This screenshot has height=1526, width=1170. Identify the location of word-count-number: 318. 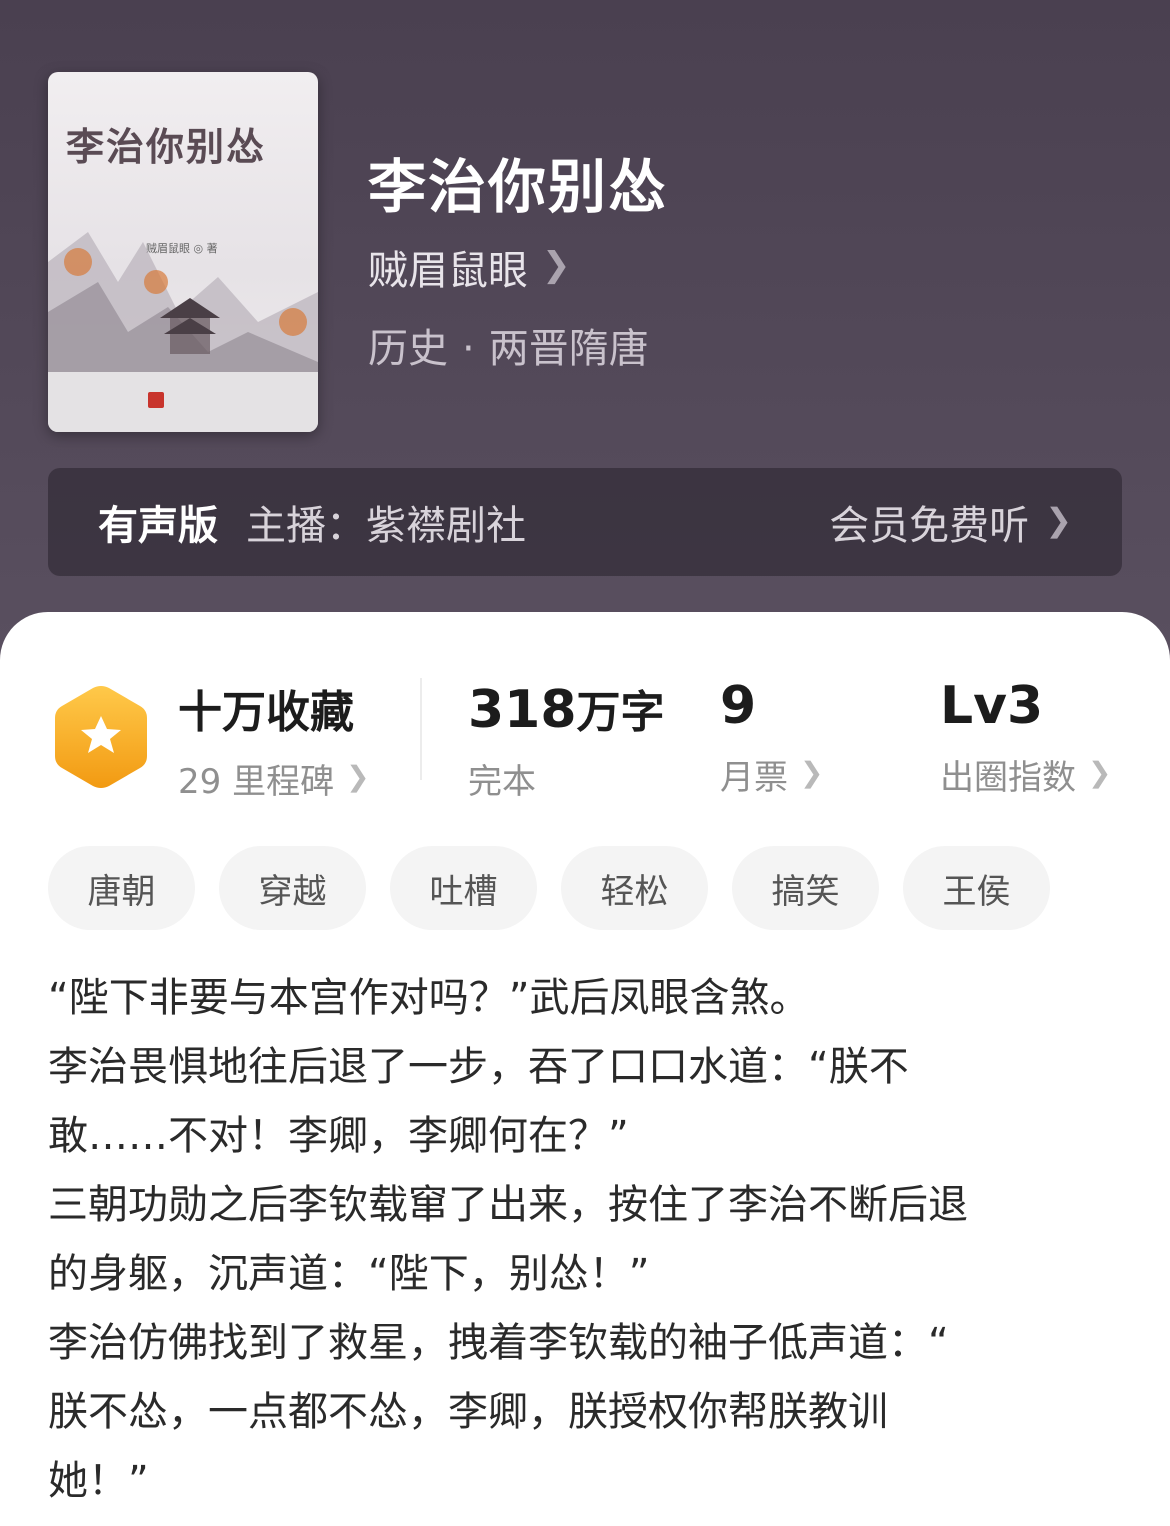
(522, 710).